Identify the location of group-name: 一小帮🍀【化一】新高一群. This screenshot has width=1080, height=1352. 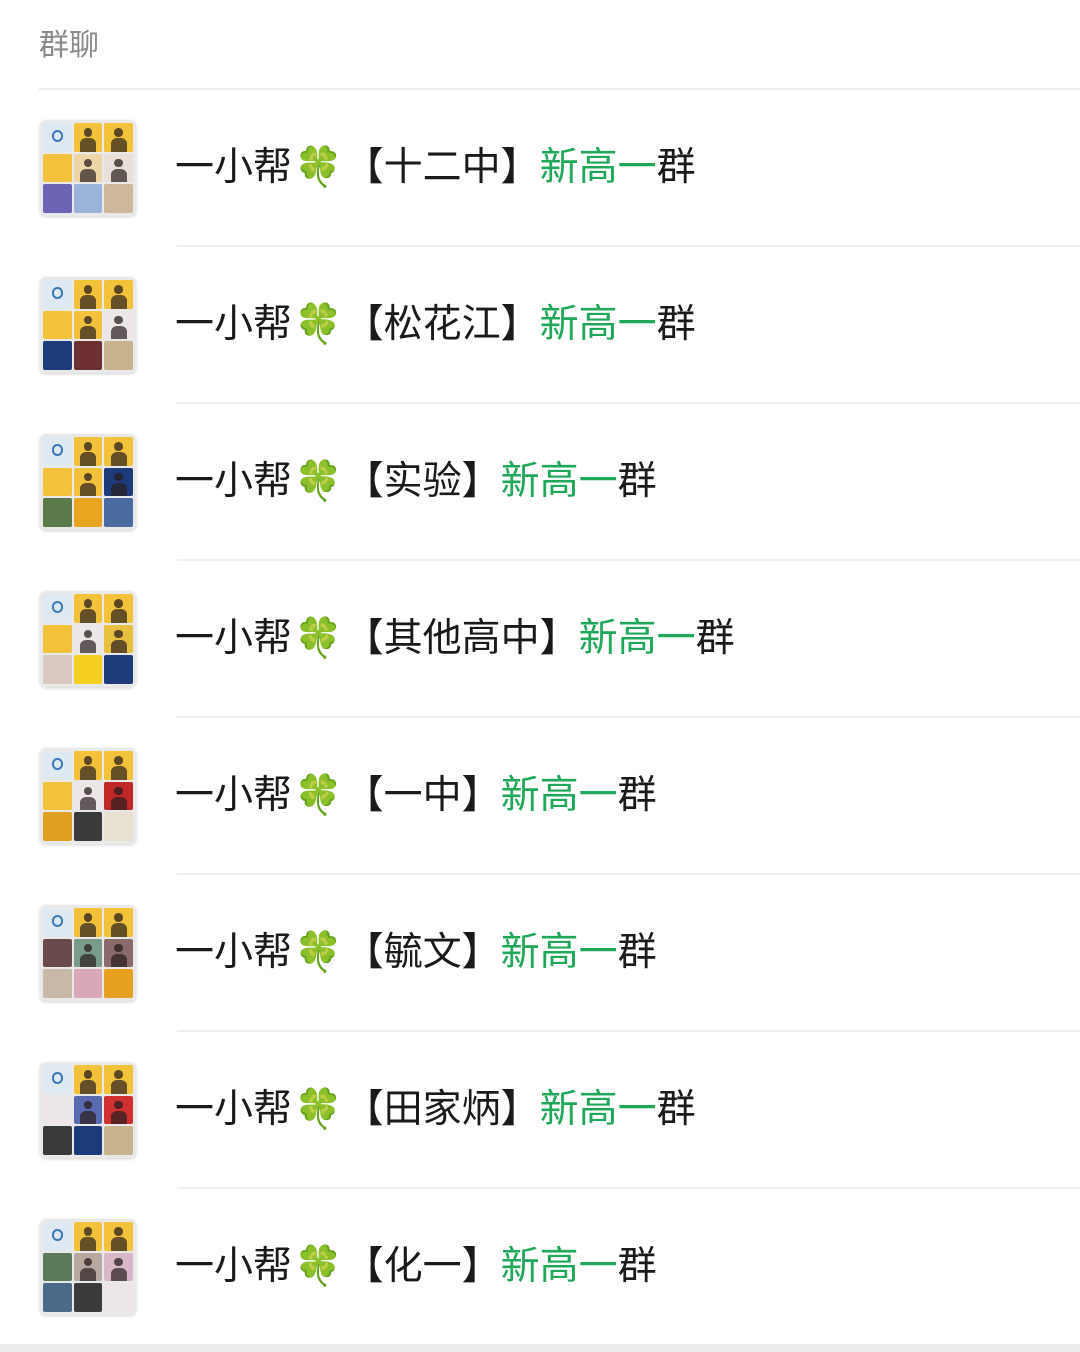
(416, 1267).